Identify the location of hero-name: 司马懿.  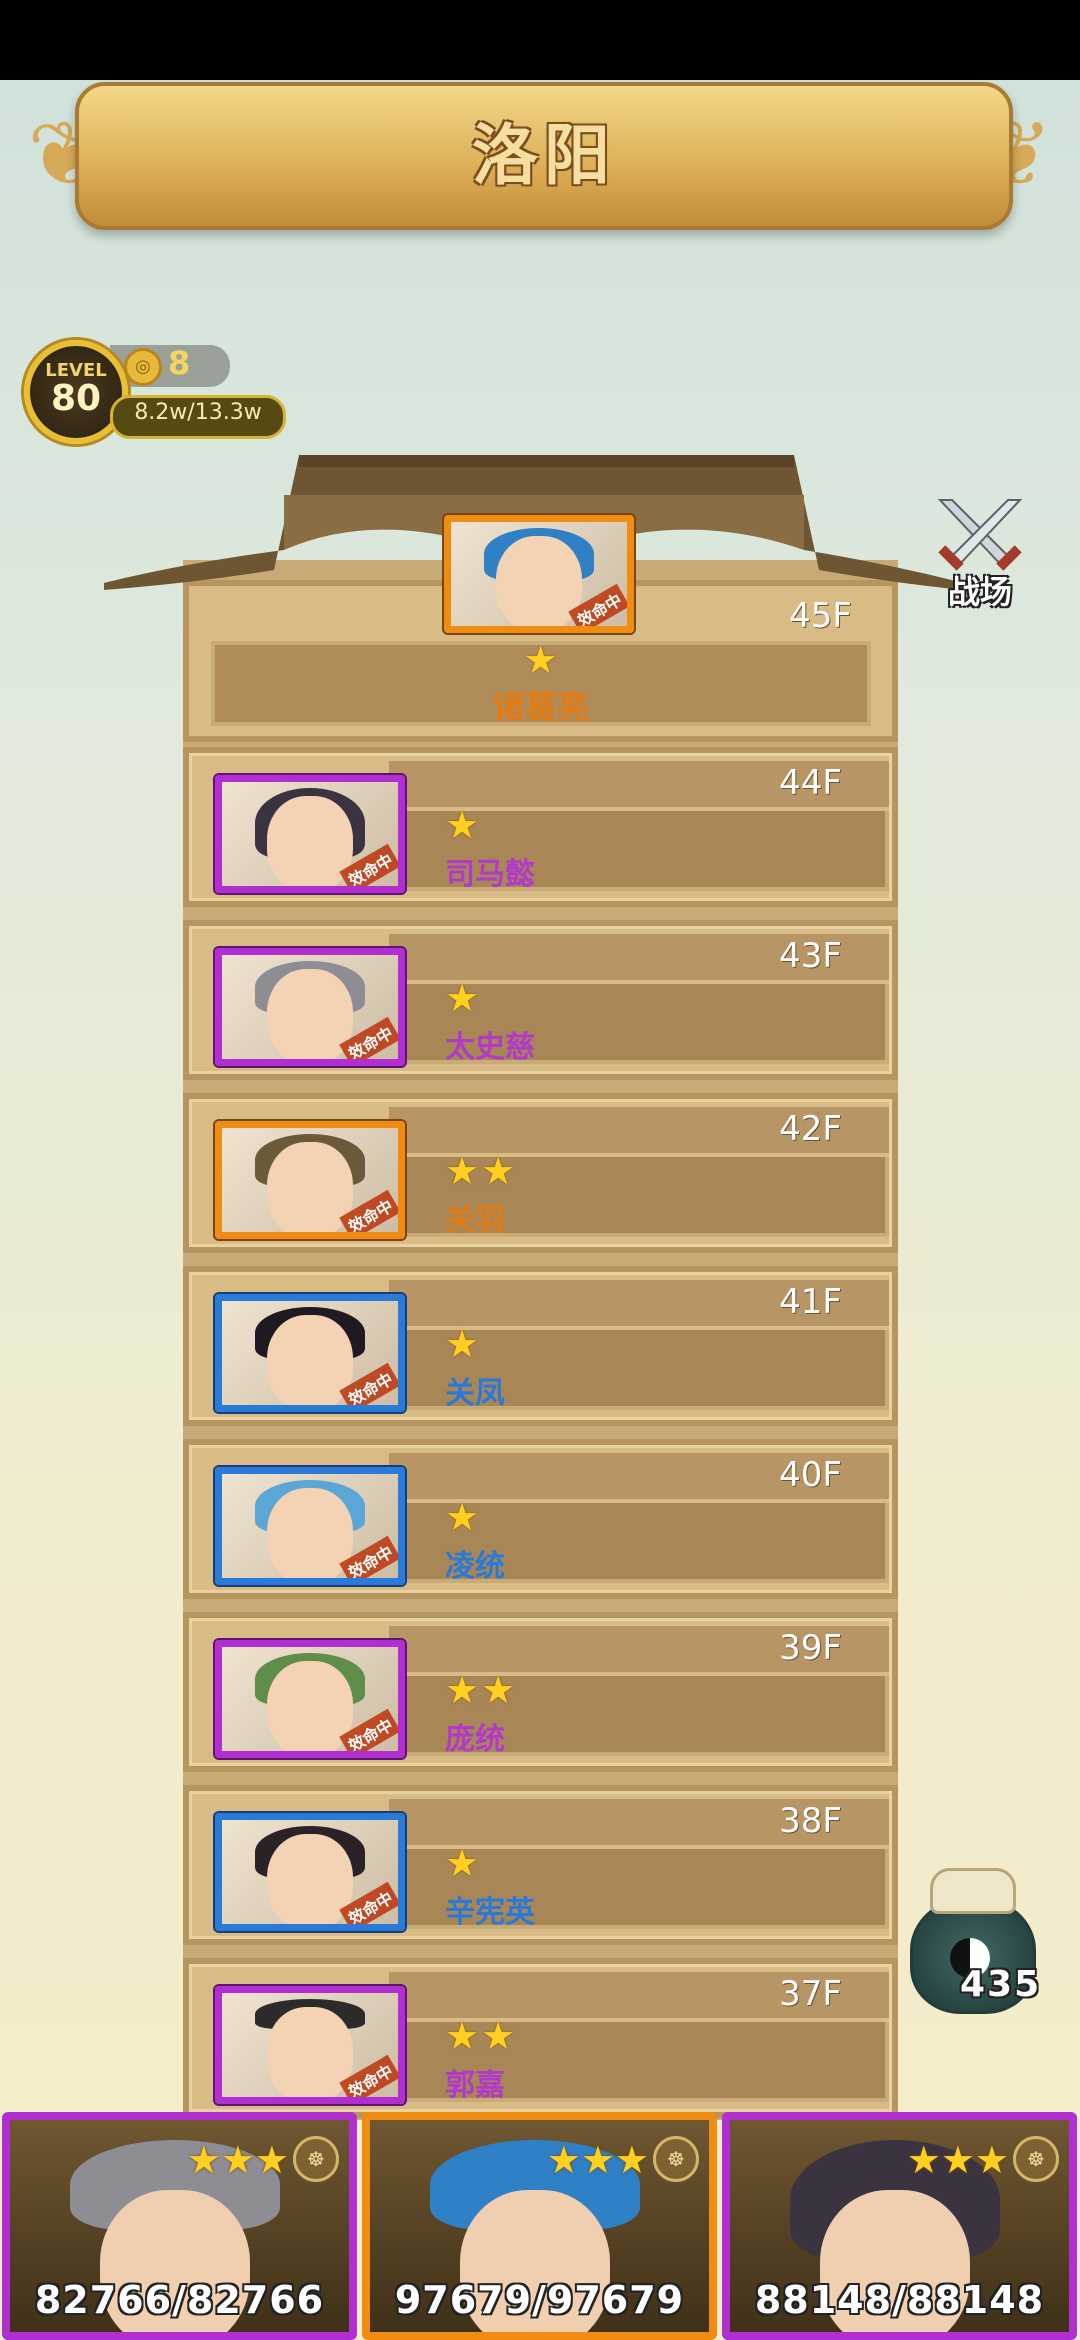
(490, 874).